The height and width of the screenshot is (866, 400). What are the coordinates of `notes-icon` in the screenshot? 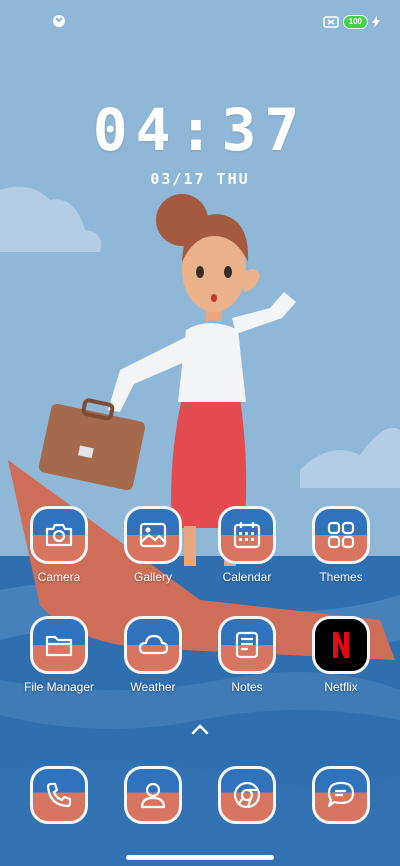 It's located at (247, 645).